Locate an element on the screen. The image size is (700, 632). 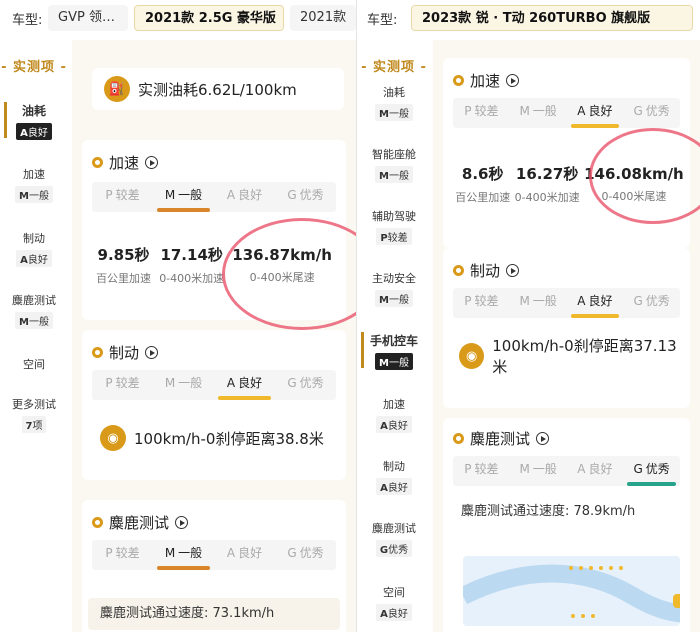
moose-speed: 麋鹿测试通过速度: 73.1km/h is located at coordinates (214, 614).